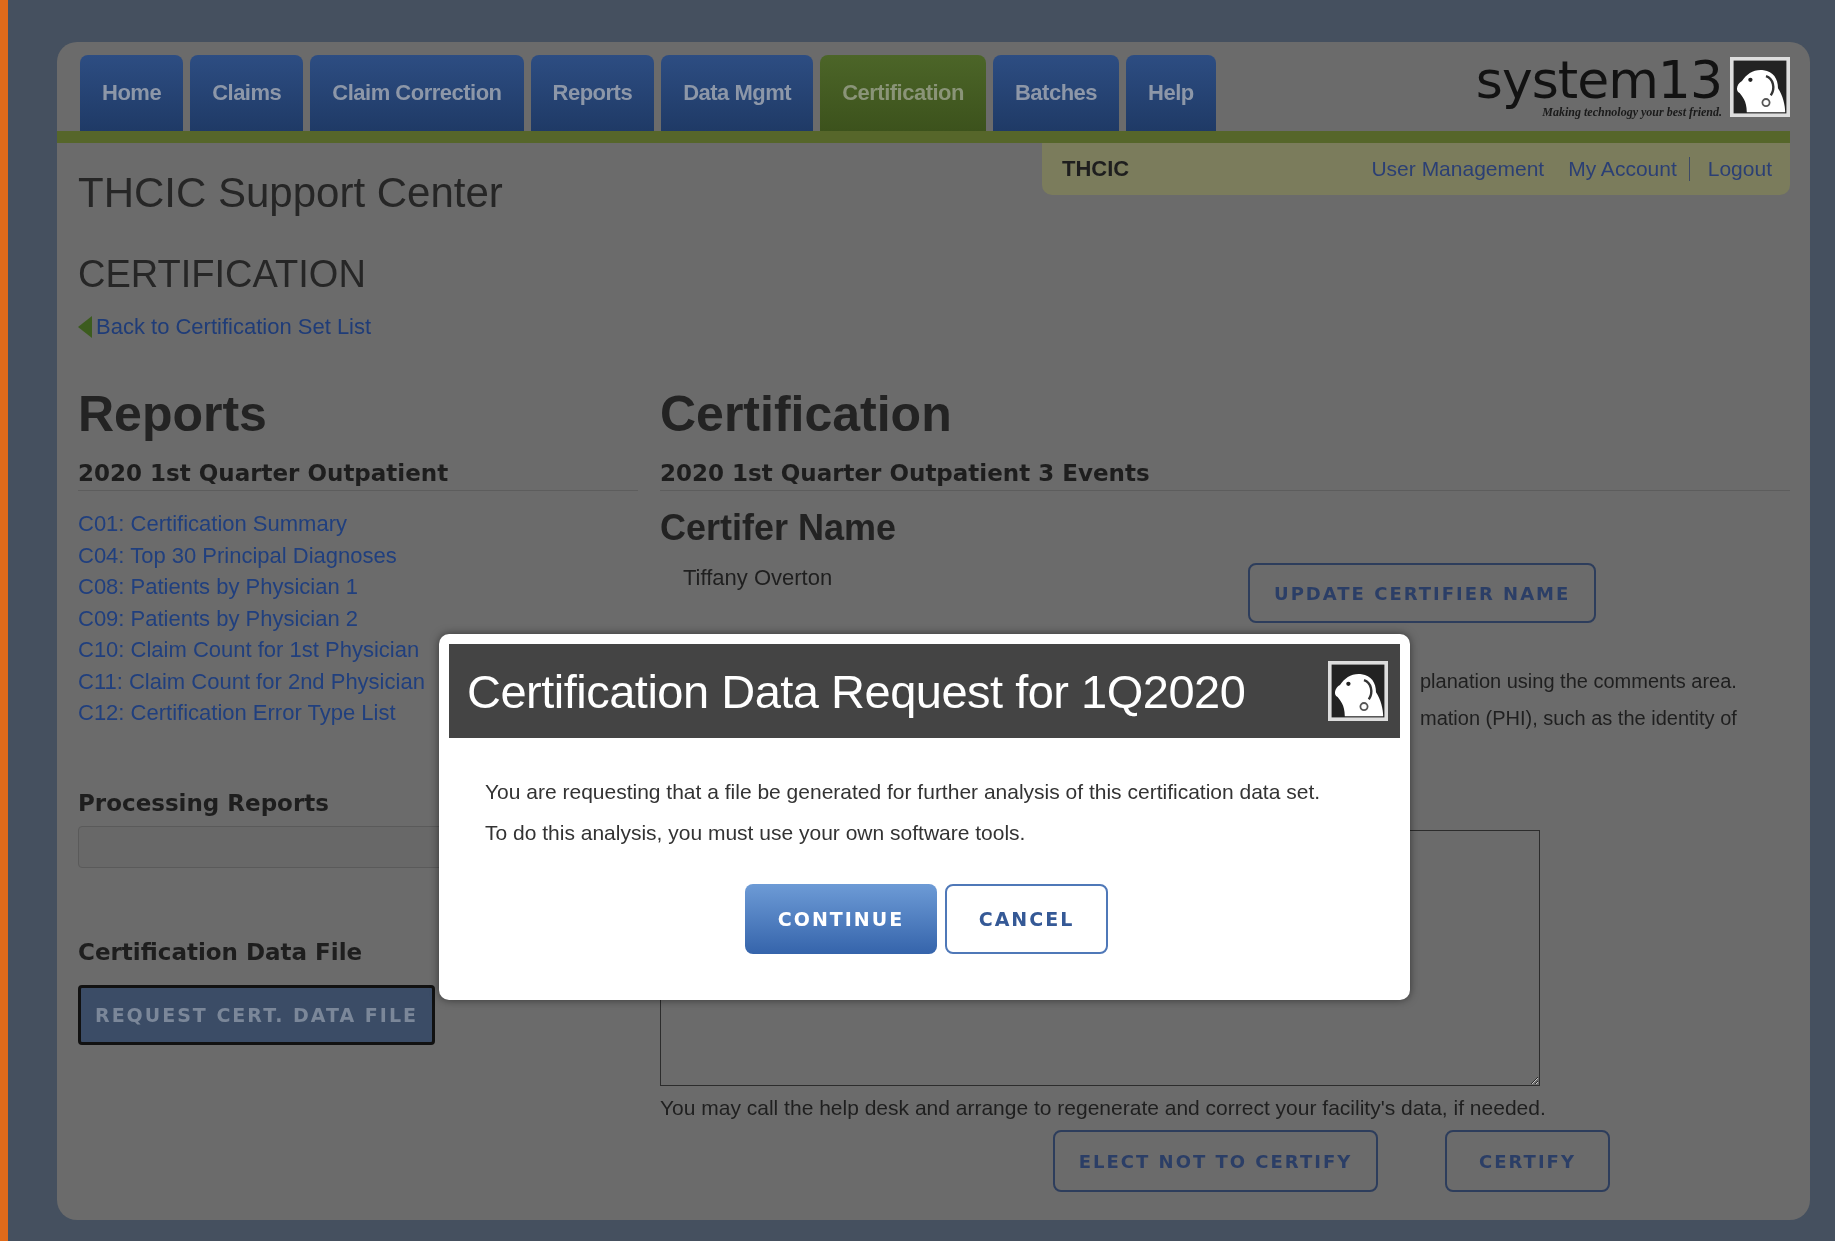  What do you see at coordinates (1026, 919) in the screenshot?
I see `cancel-button: CANCEL` at bounding box center [1026, 919].